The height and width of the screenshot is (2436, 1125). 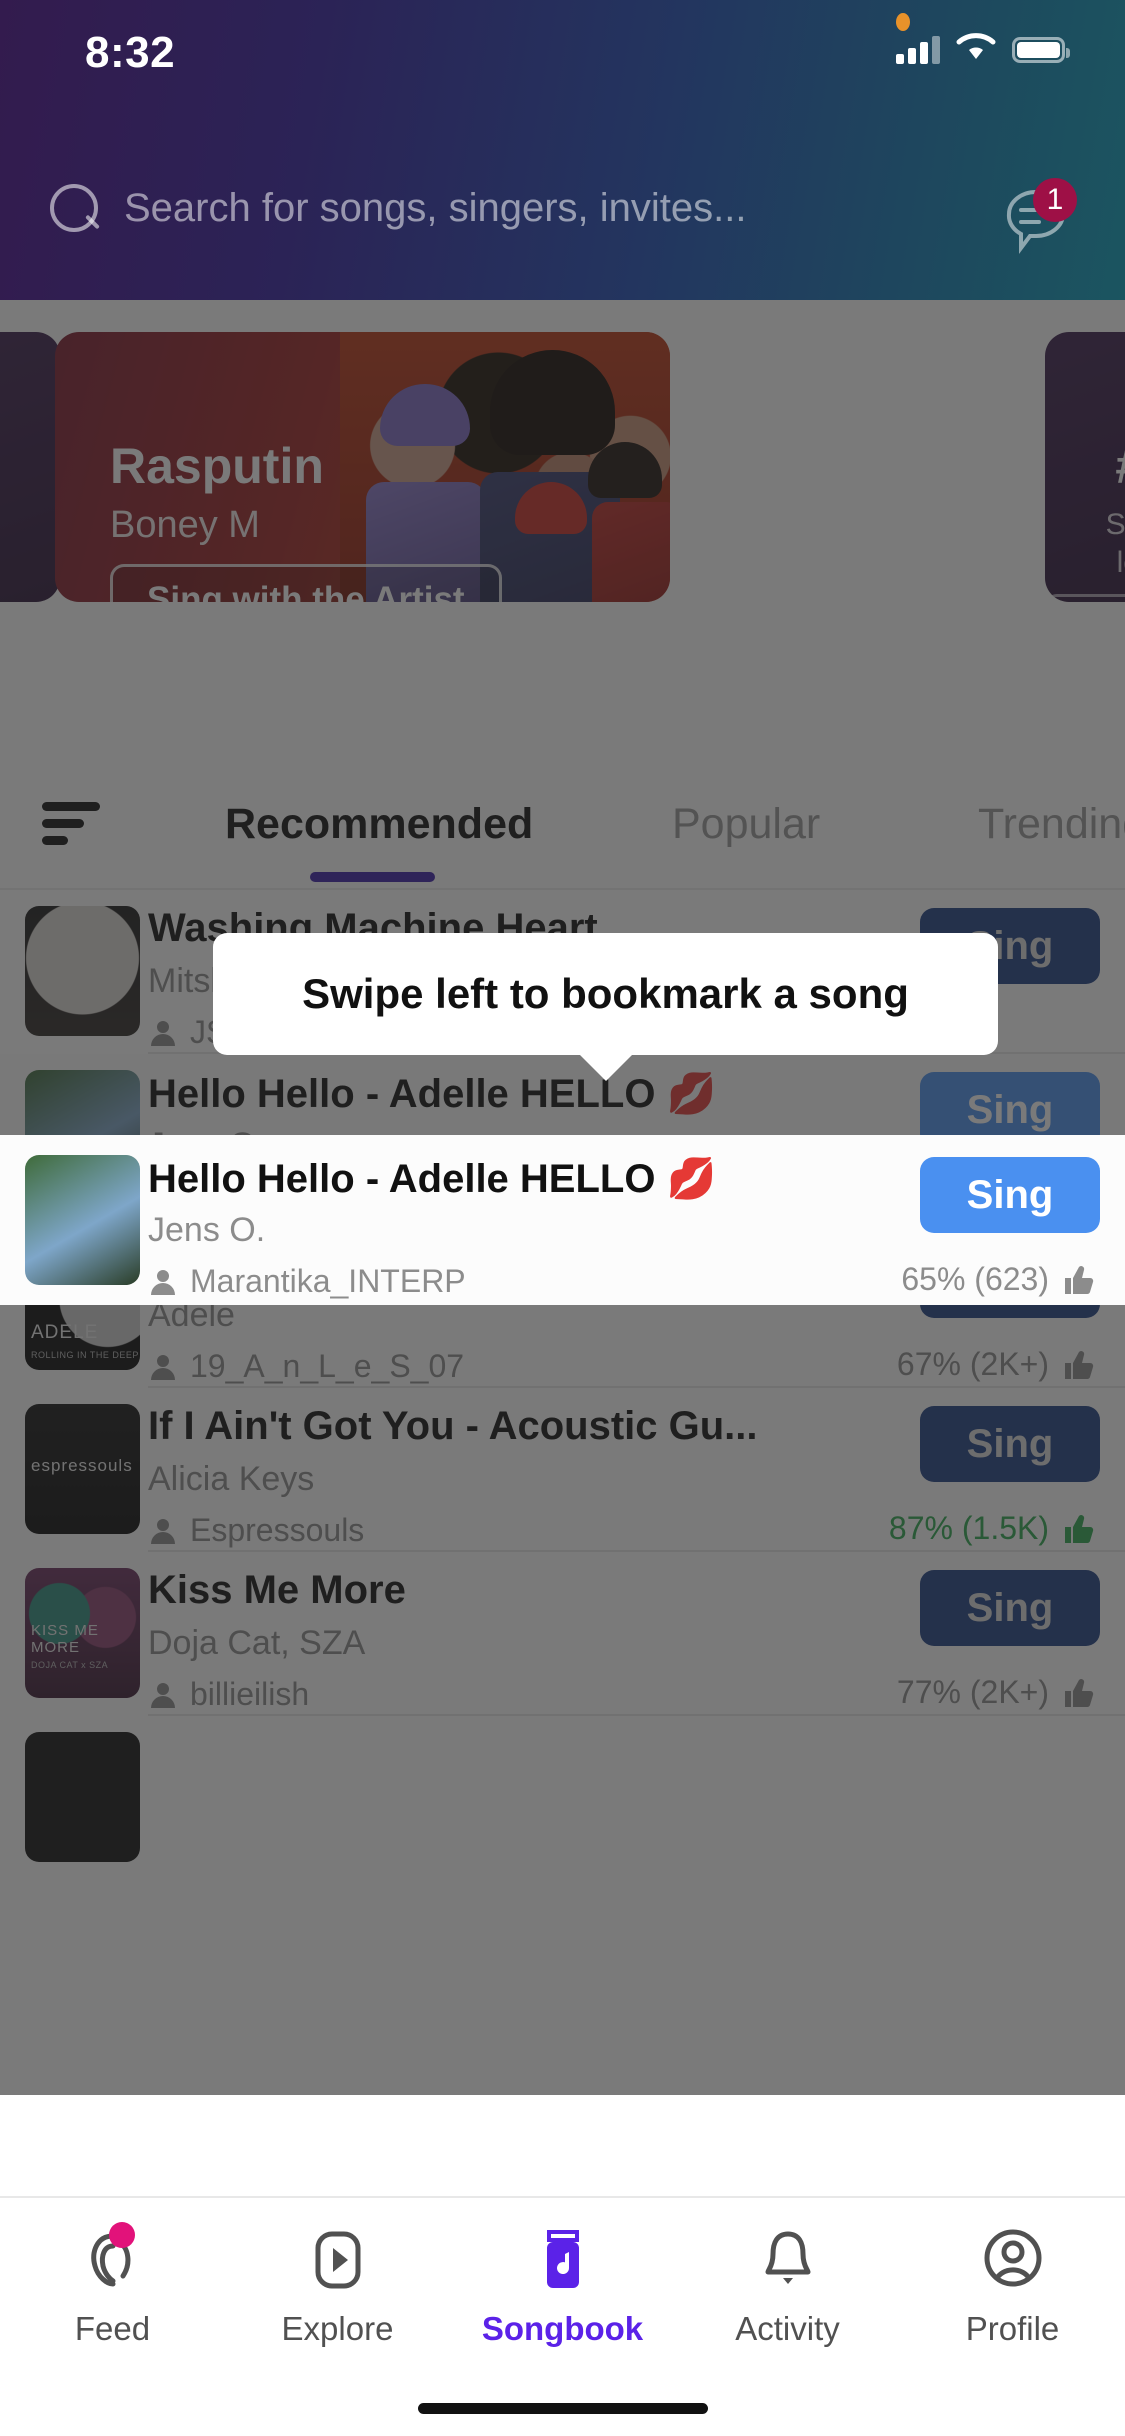 What do you see at coordinates (1115, 524) in the screenshot?
I see `carousel-next-line1: Sin` at bounding box center [1115, 524].